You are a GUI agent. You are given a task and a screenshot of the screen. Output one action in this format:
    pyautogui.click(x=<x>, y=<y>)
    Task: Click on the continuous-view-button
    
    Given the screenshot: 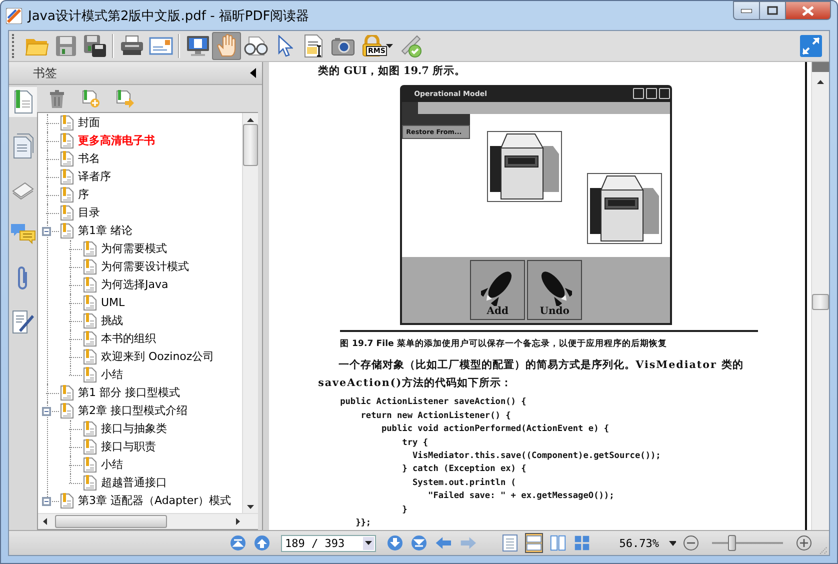 What is the action you would take?
    pyautogui.click(x=534, y=543)
    